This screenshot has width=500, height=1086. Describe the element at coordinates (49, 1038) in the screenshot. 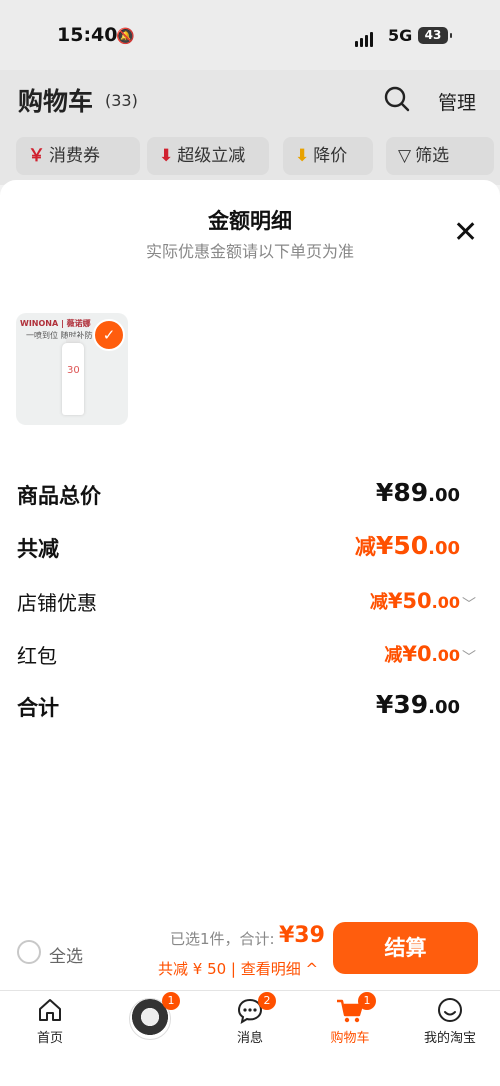

I see `tab-label: 首页` at that location.